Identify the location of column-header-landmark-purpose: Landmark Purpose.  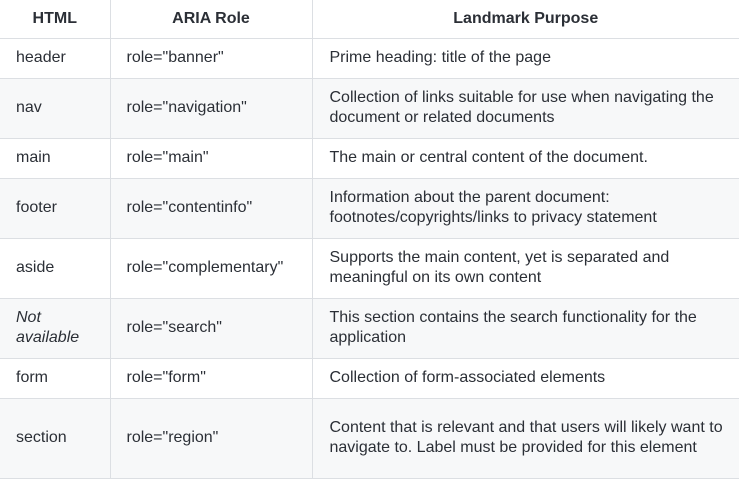
(525, 19).